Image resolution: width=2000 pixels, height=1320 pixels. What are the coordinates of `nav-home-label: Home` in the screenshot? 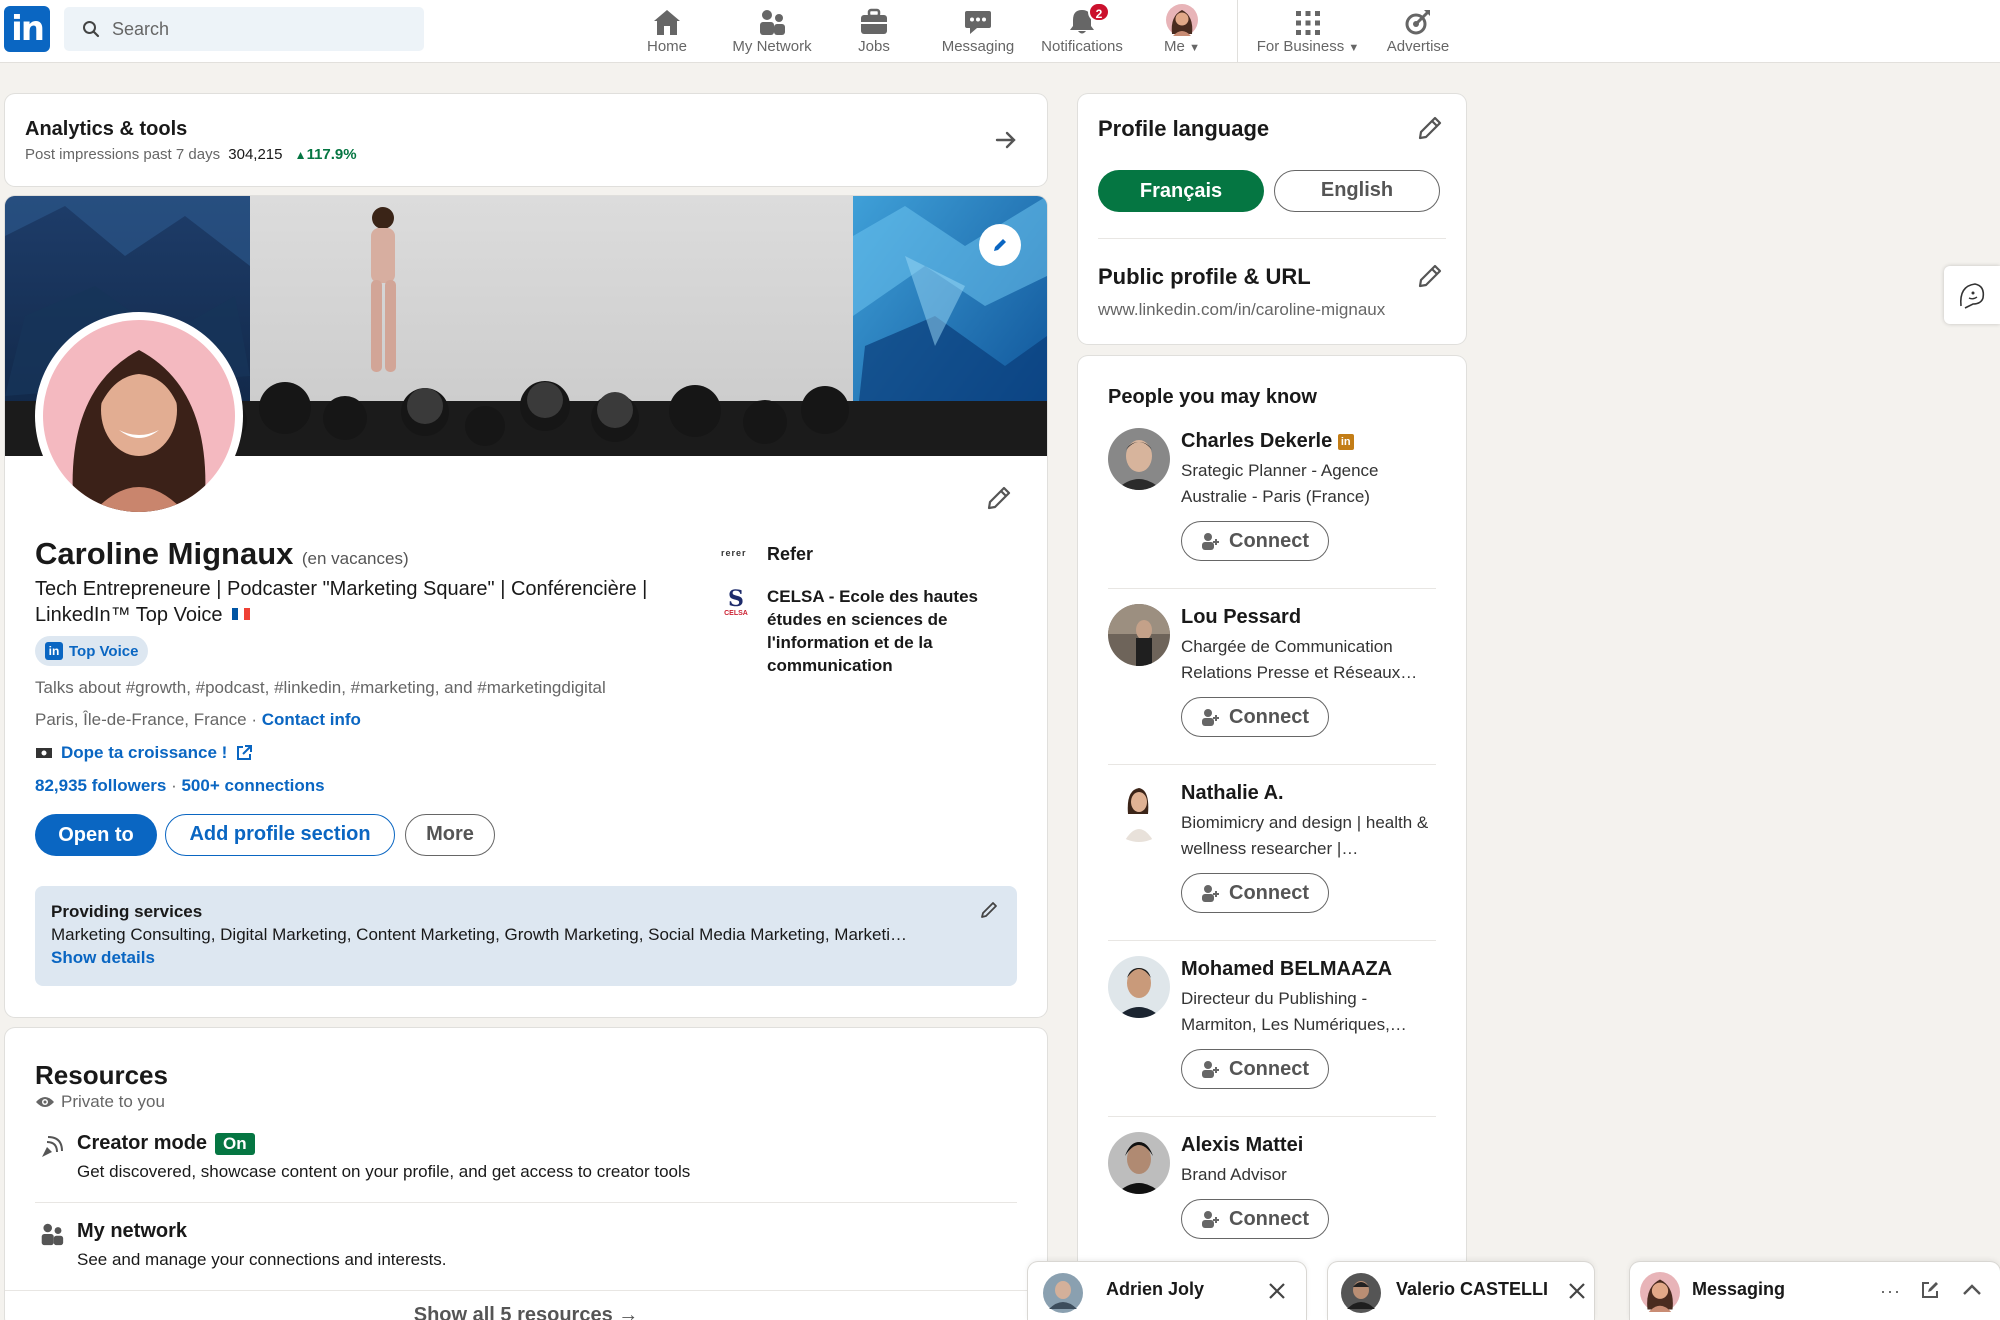 It's located at (666, 46).